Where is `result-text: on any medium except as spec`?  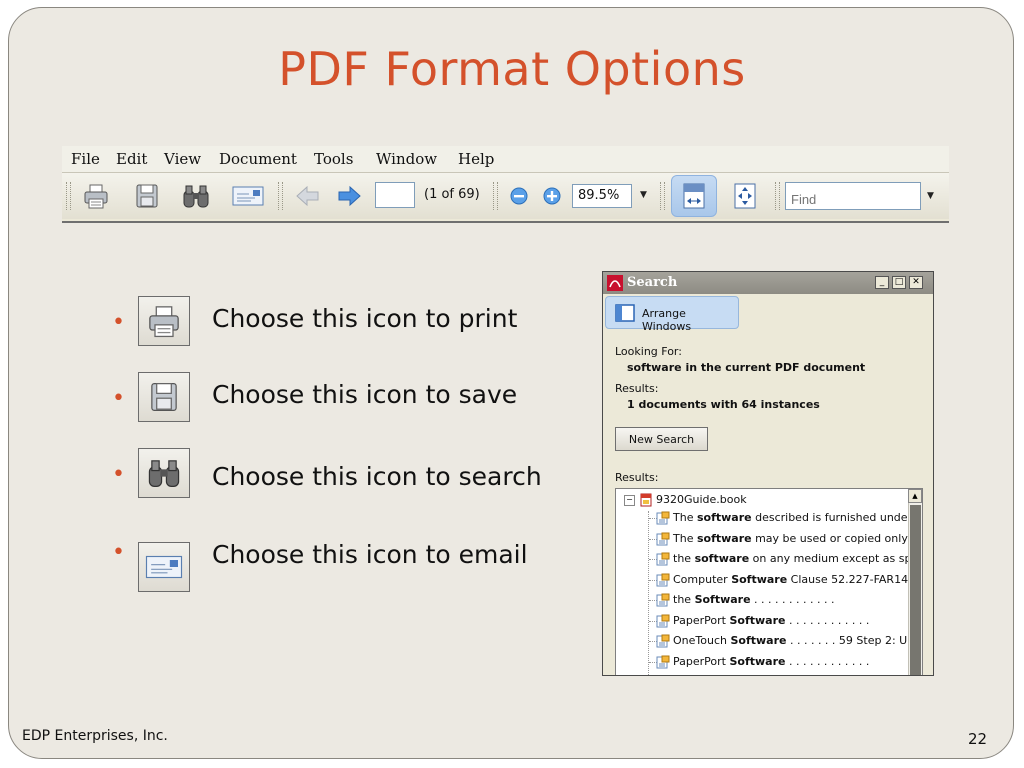 result-text: on any medium except as spec is located at coordinates (836, 558).